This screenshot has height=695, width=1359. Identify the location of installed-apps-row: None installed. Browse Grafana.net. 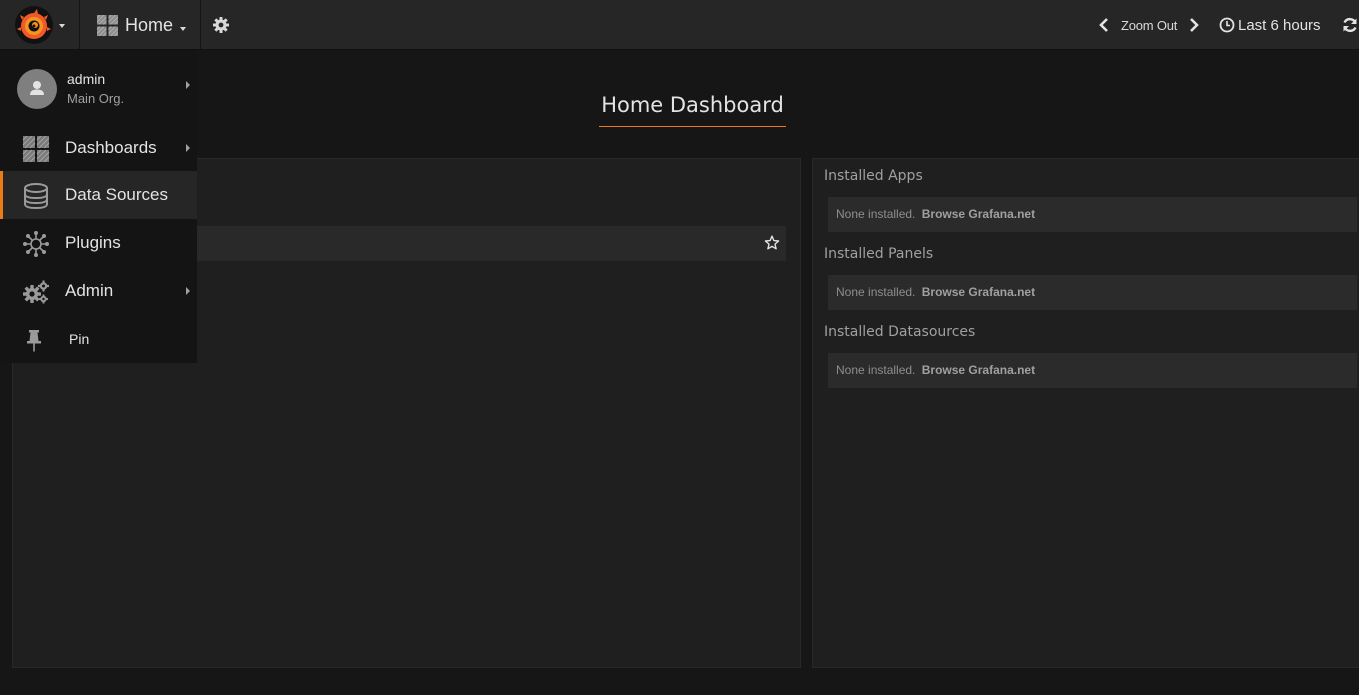
(1092, 214).